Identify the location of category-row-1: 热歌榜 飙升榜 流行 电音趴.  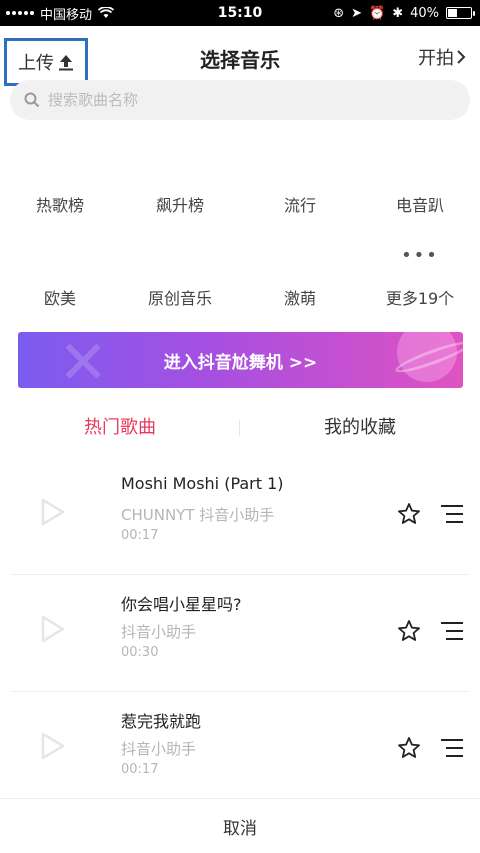
(240, 204).